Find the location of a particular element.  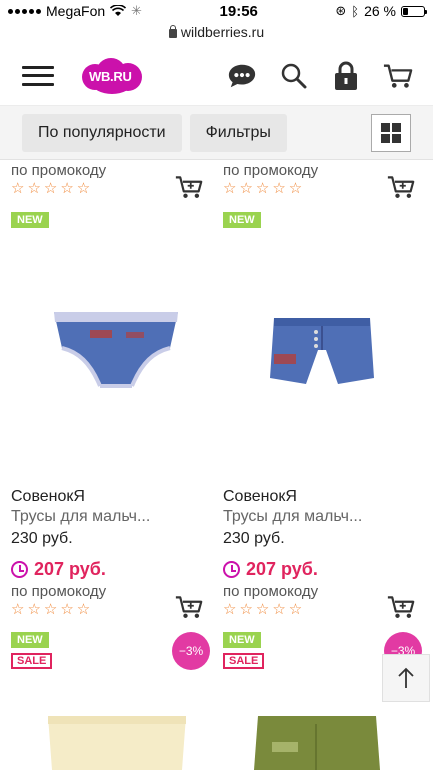

site-header: WB.RU is located at coordinates (216, 76).